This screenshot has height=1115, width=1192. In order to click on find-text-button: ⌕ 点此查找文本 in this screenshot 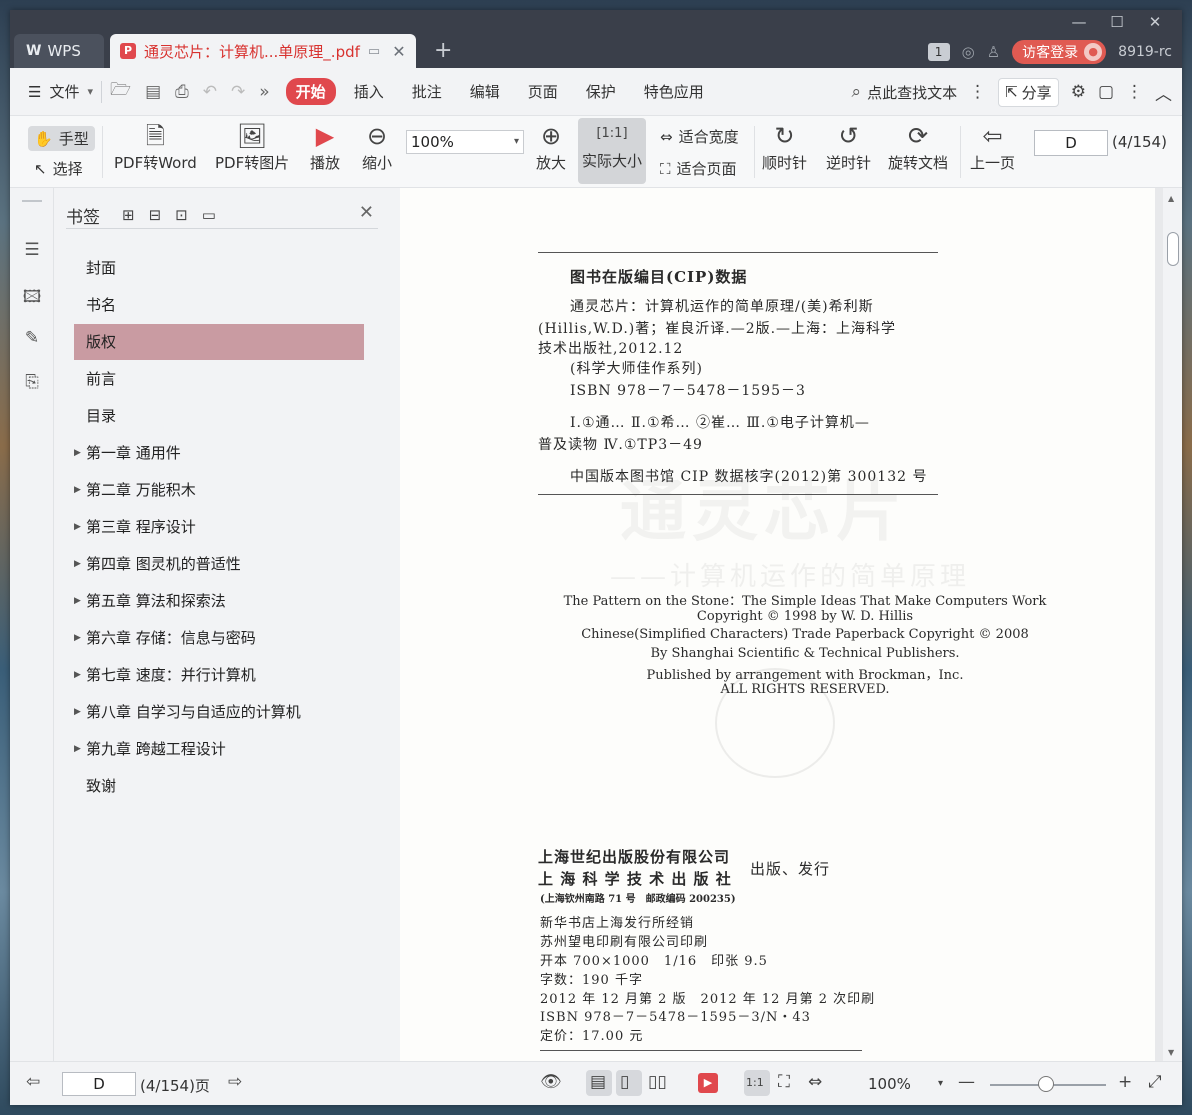, I will do `click(905, 92)`.